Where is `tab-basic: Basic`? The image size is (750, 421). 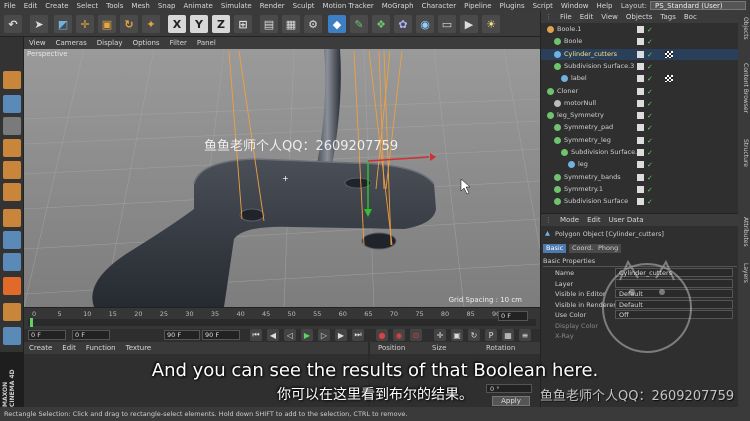
tab-basic: Basic is located at coordinates (555, 248).